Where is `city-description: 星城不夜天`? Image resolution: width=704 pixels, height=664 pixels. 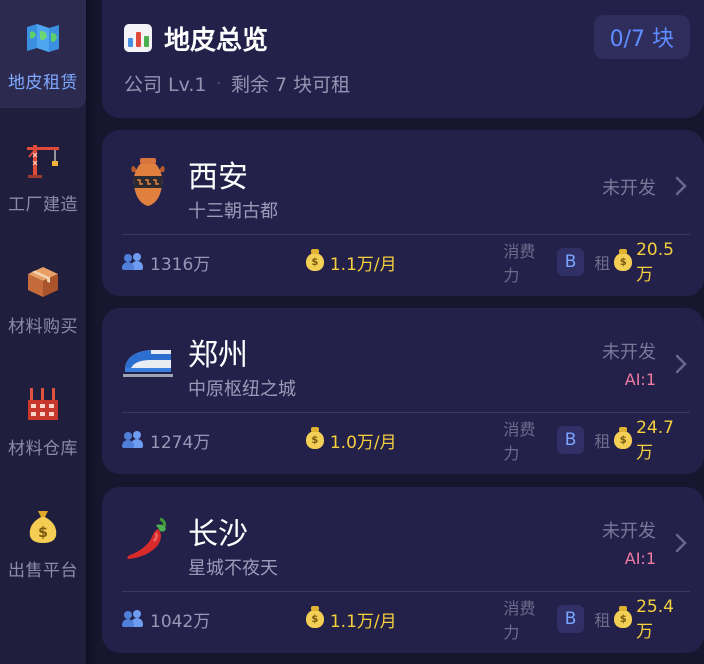
city-description: 星城不夜天 is located at coordinates (233, 568).